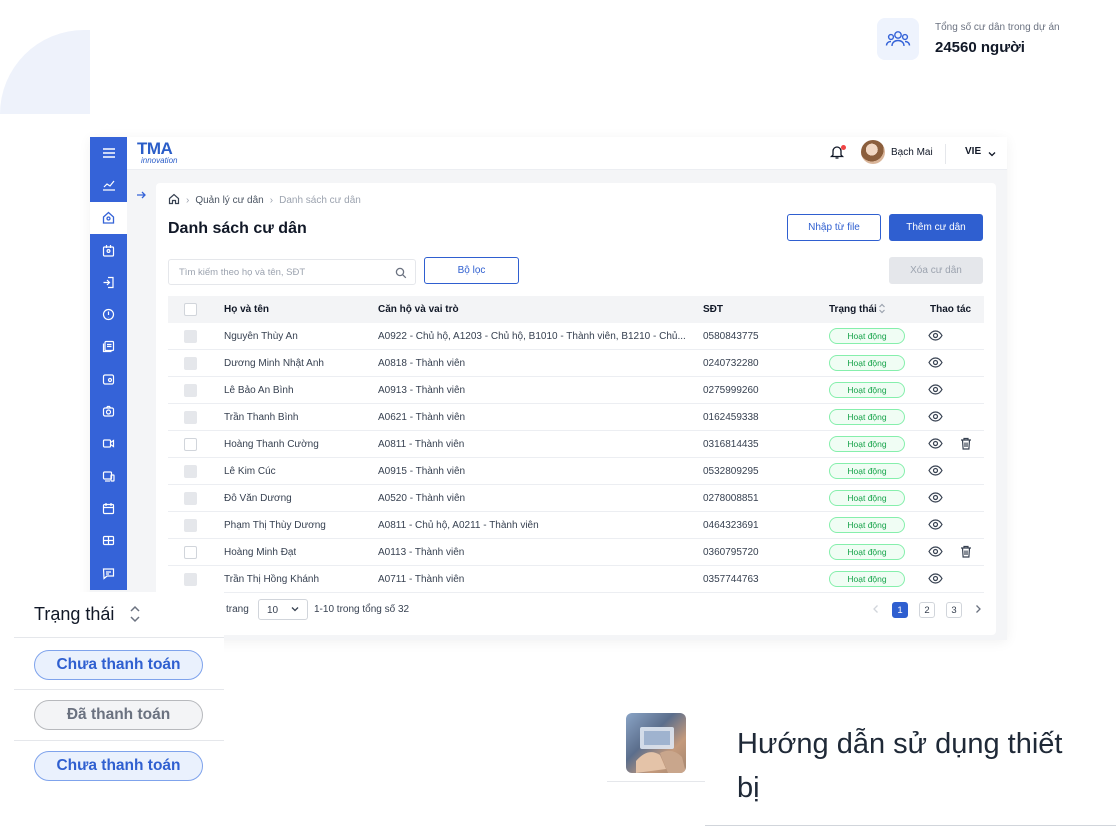  What do you see at coordinates (900, 610) in the screenshot?
I see `page-button-1: 1` at bounding box center [900, 610].